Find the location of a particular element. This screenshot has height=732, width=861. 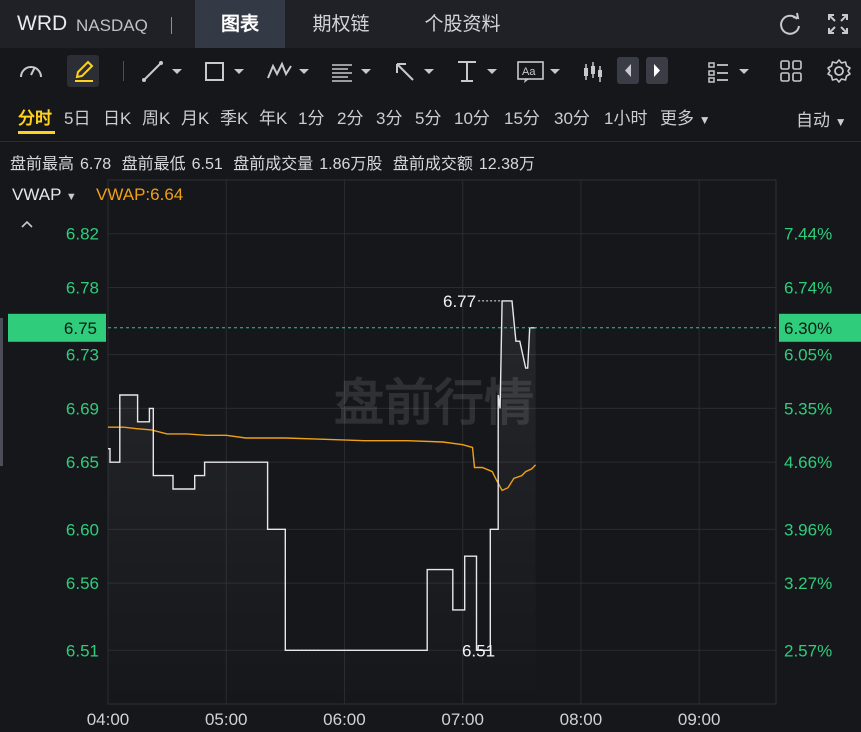

vwap-value: VWAP:6.64 is located at coordinates (140, 194).